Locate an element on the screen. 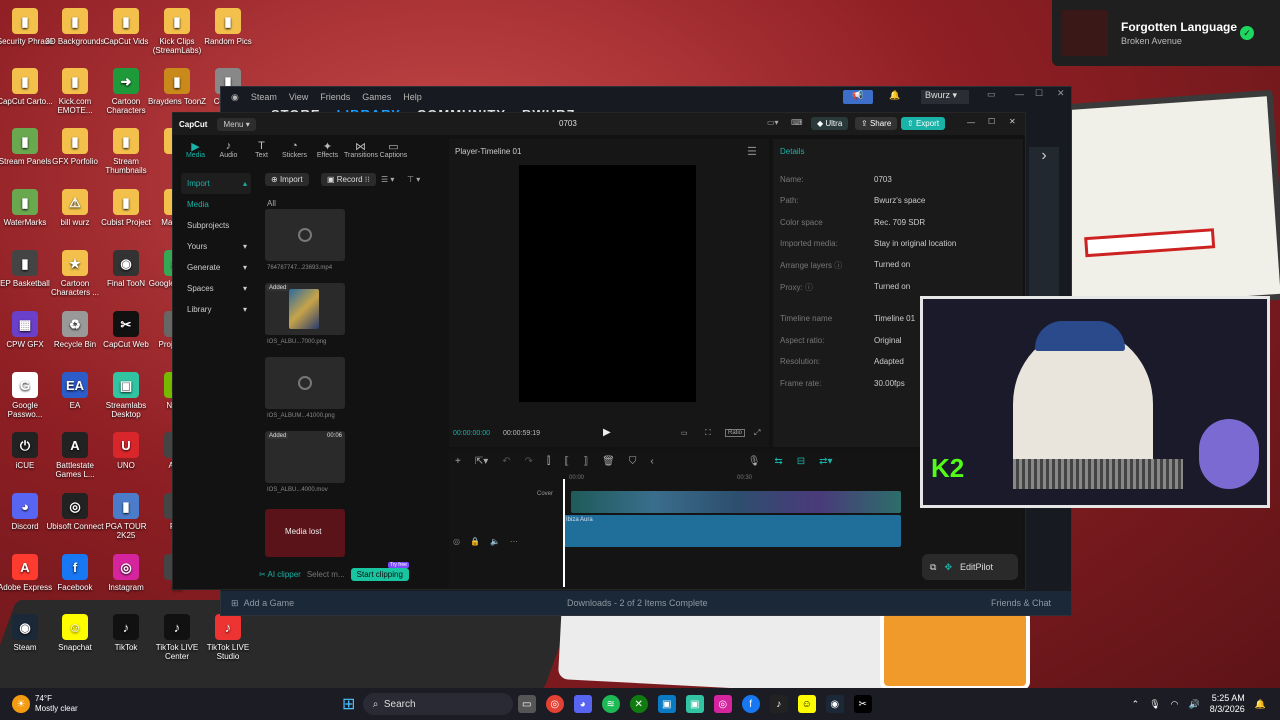 This screenshot has width=1280, height=720. delete-icon: 🗑 is located at coordinates (608, 461).